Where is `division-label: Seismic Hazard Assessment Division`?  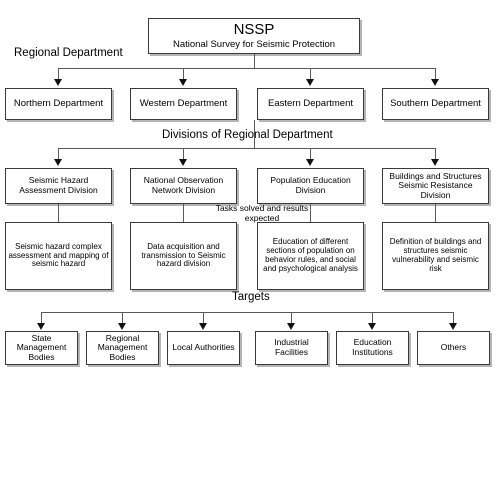
division-label: Seismic Hazard Assessment Division is located at coordinates (58, 185).